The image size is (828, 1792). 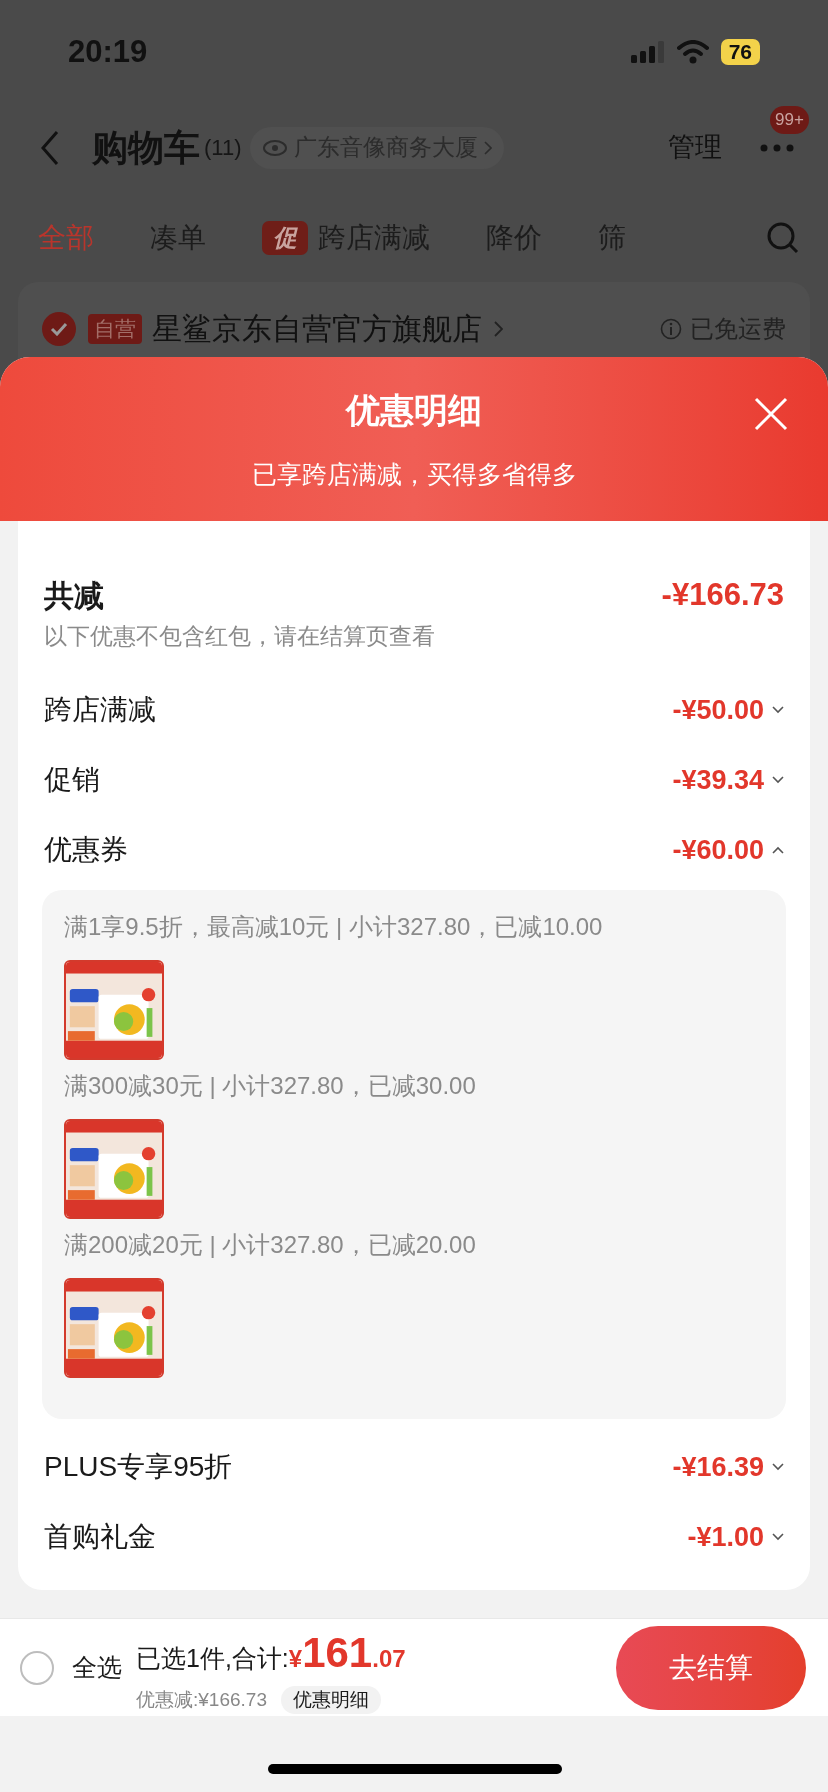 I want to click on filter-tab: 全部, so click(x=66, y=237).